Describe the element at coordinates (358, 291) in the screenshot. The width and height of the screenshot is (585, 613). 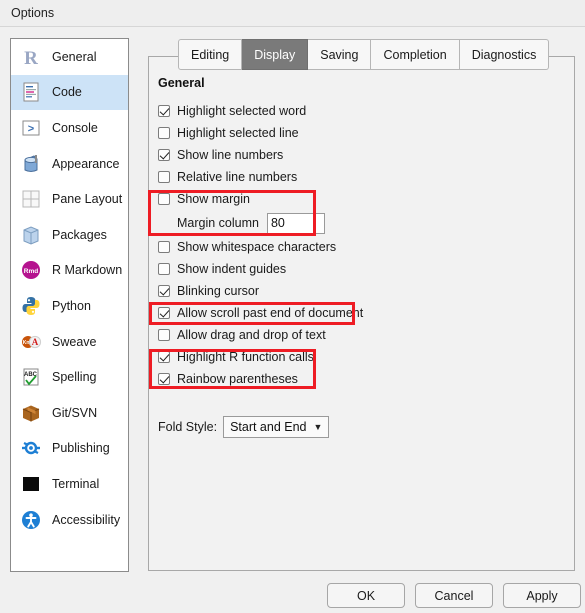
I see `checkbox-blinking-cursor: Blinking cursor` at that location.